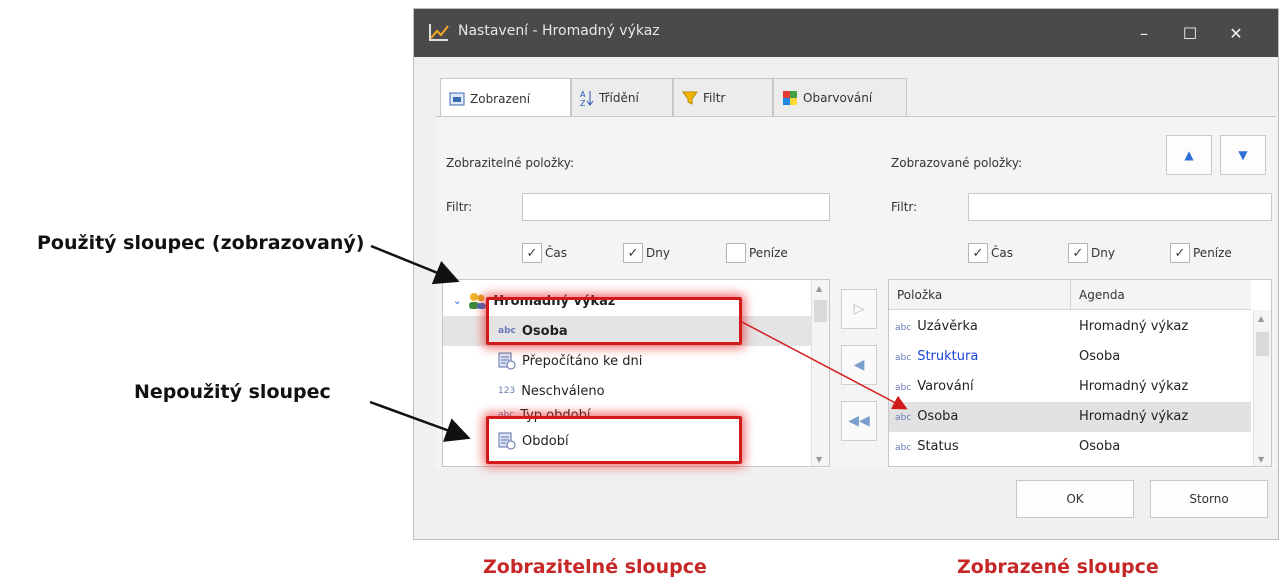 This screenshot has height=585, width=1279. I want to click on annotation-arrows, so click(638, 343).